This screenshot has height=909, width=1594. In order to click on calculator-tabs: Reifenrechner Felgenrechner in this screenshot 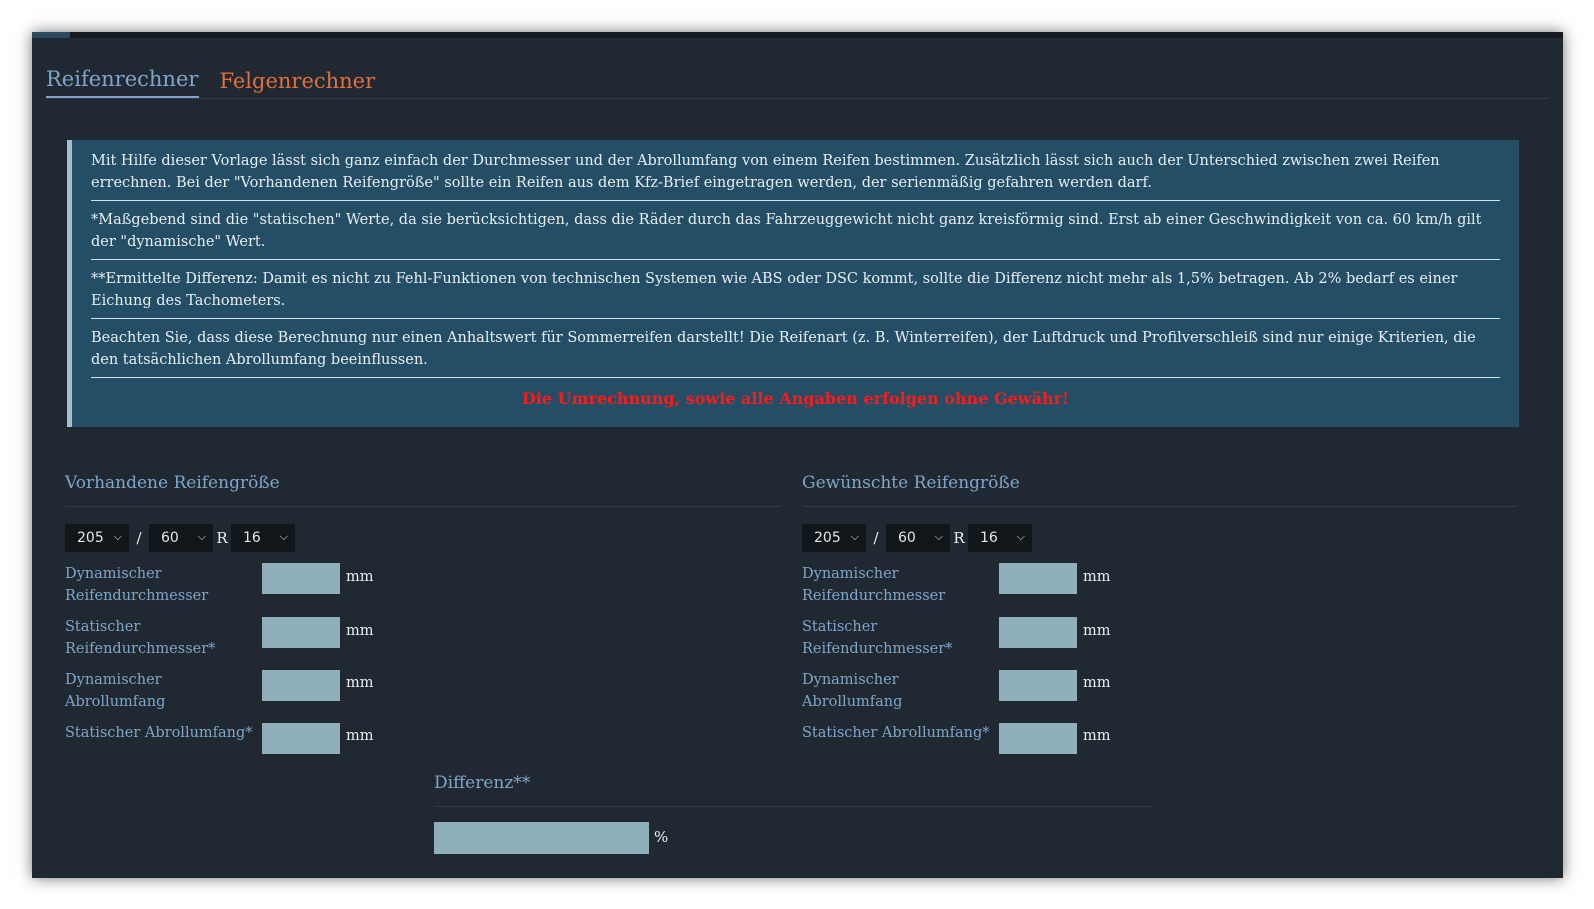, I will do `click(797, 83)`.